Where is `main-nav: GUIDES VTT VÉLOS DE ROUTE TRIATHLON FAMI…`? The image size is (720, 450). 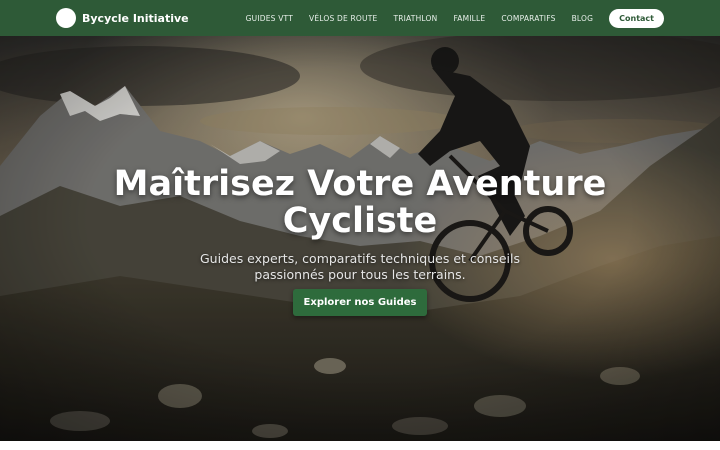
main-nav: GUIDES VTT VÉLOS DE ROUTE TRIATHLON FAMI… is located at coordinates (455, 18).